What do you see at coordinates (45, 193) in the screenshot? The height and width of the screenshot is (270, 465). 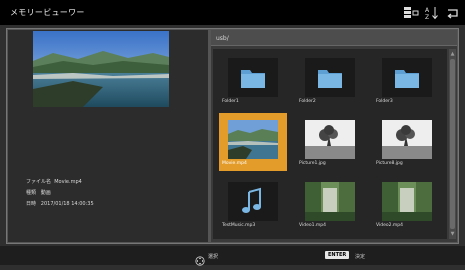 I see `file-type-value: 動画` at bounding box center [45, 193].